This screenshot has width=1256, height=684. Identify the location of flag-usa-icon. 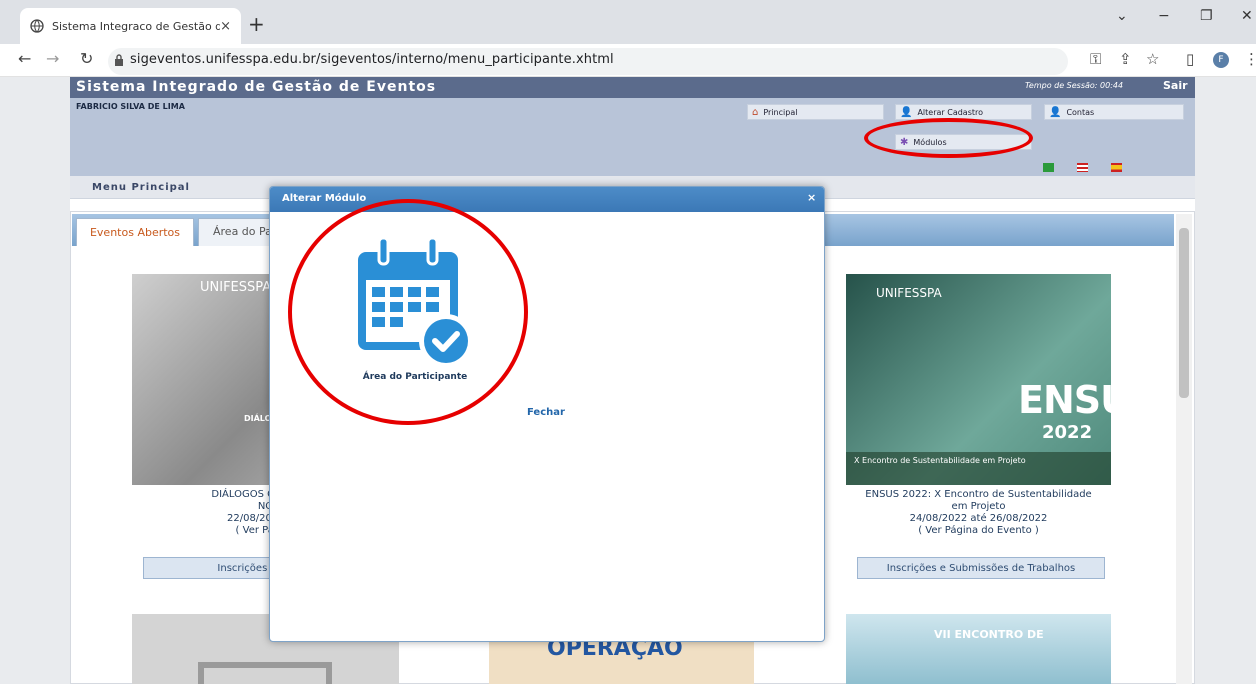
(1082, 167).